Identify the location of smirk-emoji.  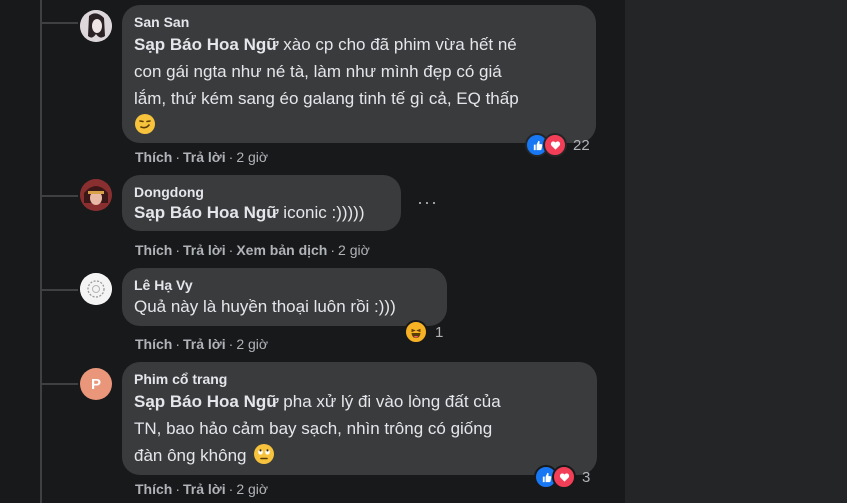
(145, 128).